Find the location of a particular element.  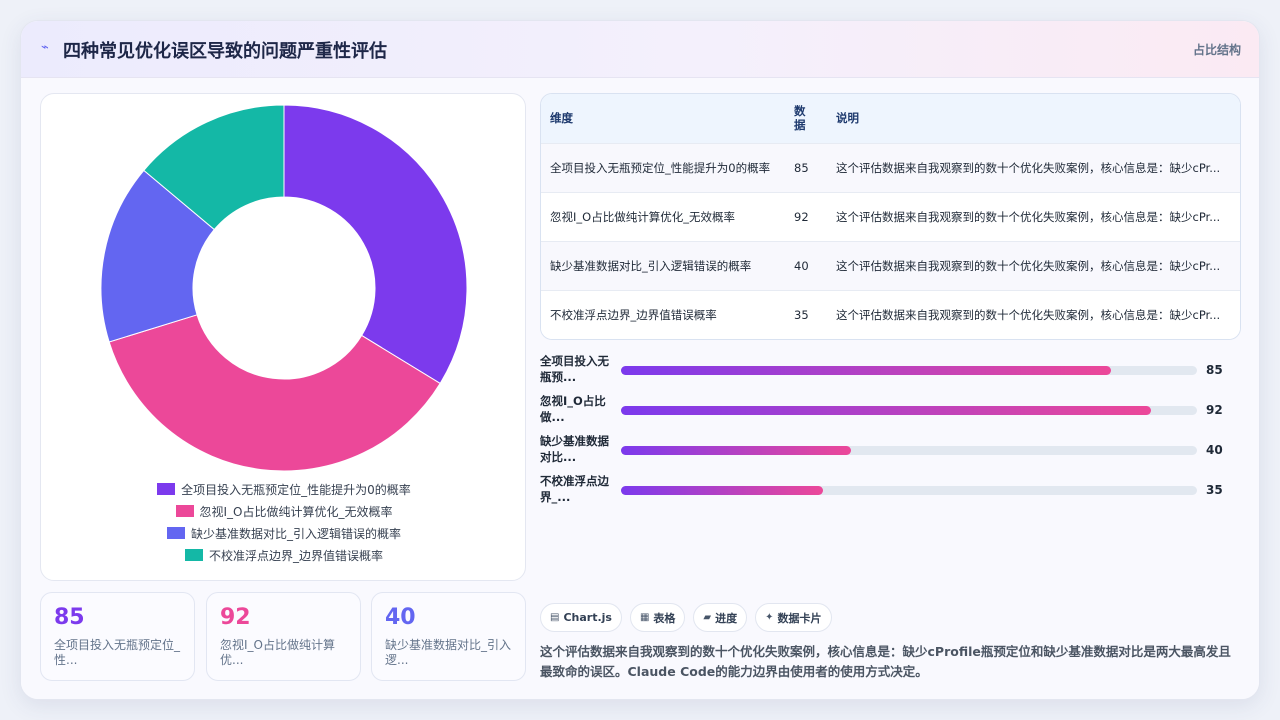

cell-dimension: 不校准浮点边界_边界值错误概率 is located at coordinates (663, 314).